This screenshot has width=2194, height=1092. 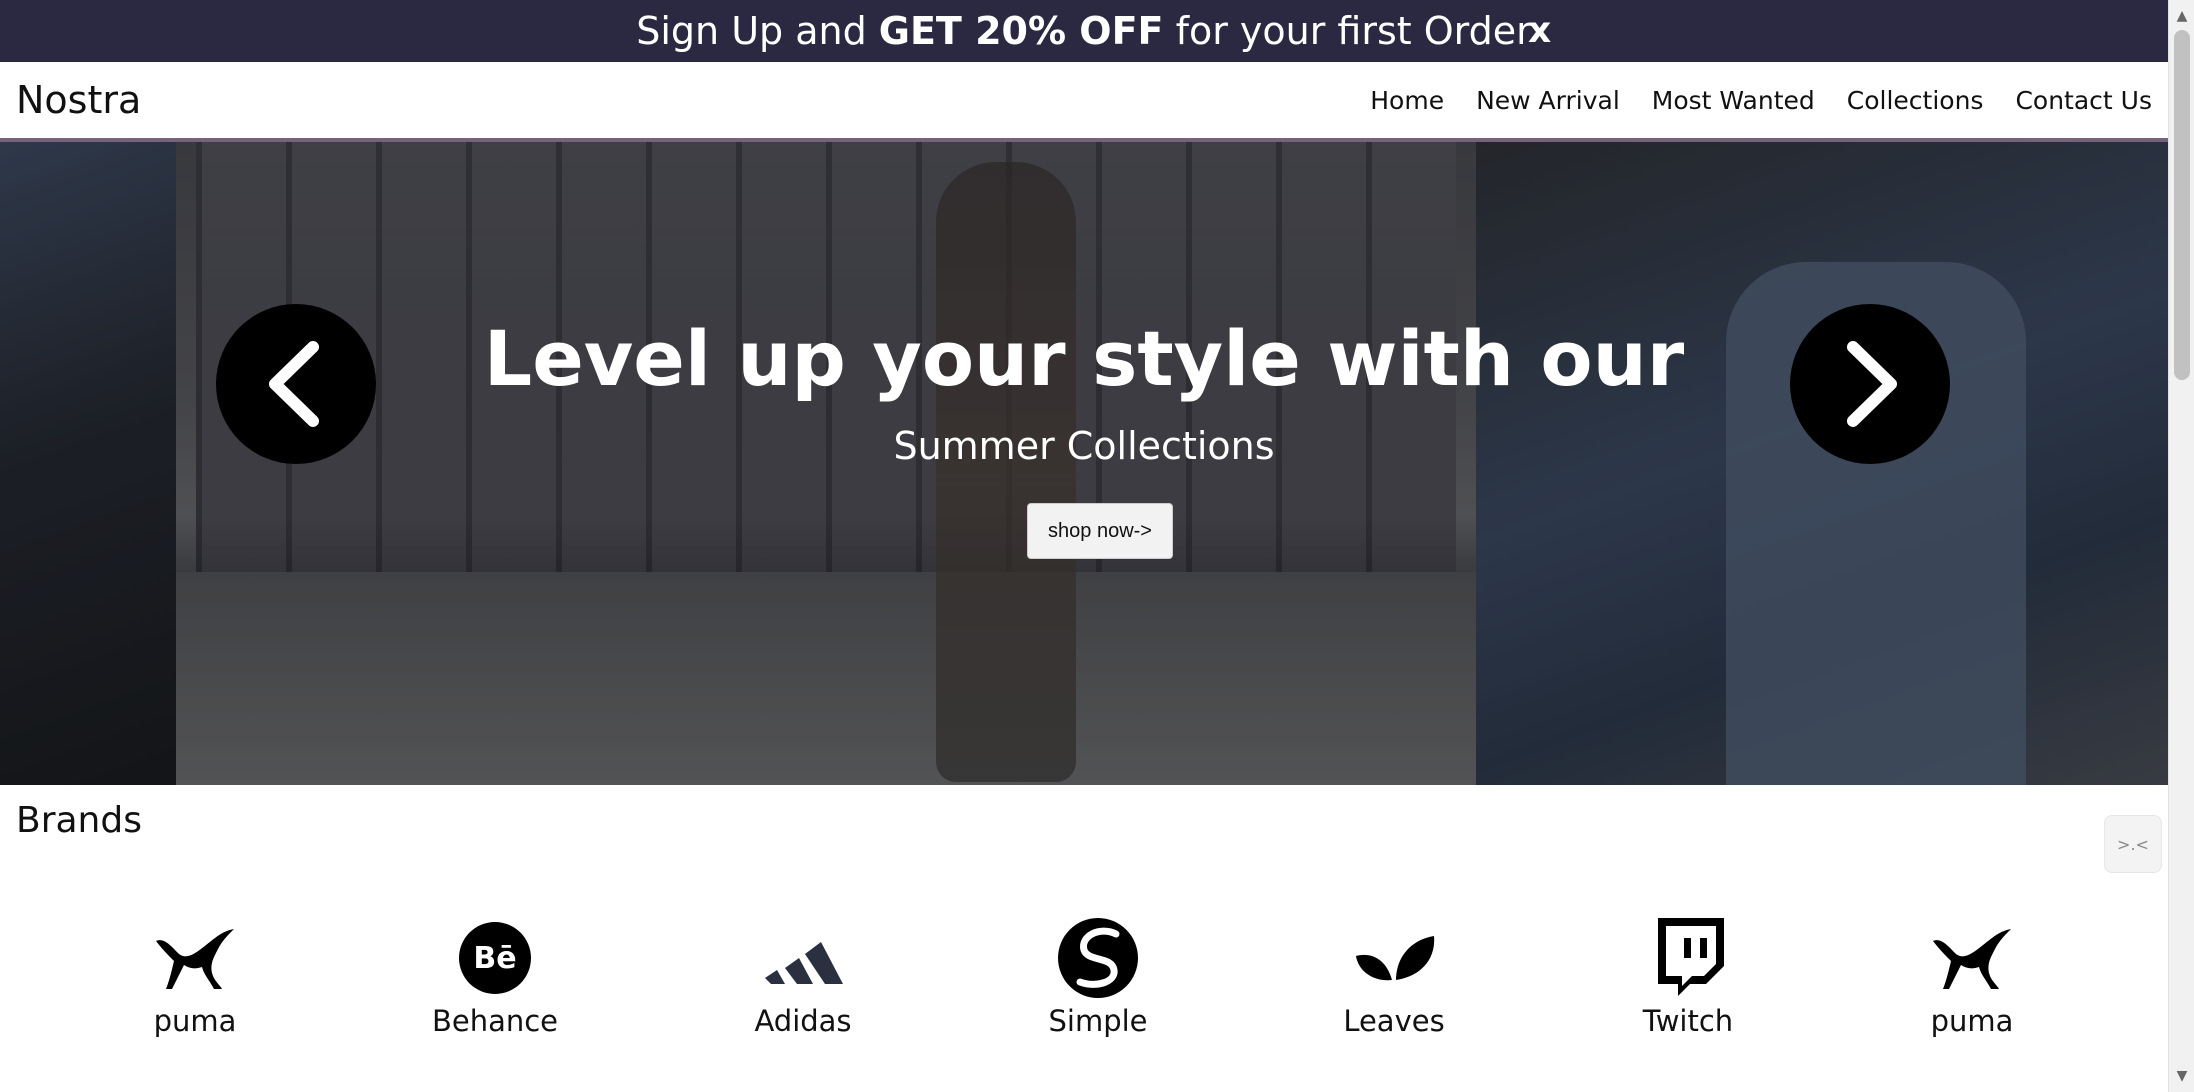 I want to click on promo-close-button: x, so click(x=1539, y=31).